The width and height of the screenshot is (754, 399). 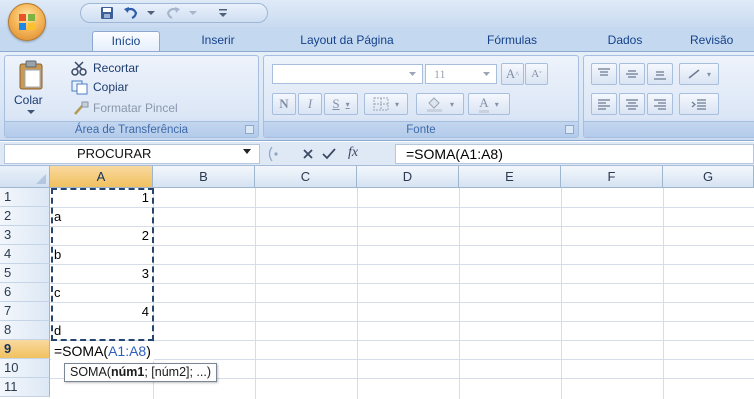 What do you see at coordinates (131, 13) in the screenshot?
I see `undo-icon` at bounding box center [131, 13].